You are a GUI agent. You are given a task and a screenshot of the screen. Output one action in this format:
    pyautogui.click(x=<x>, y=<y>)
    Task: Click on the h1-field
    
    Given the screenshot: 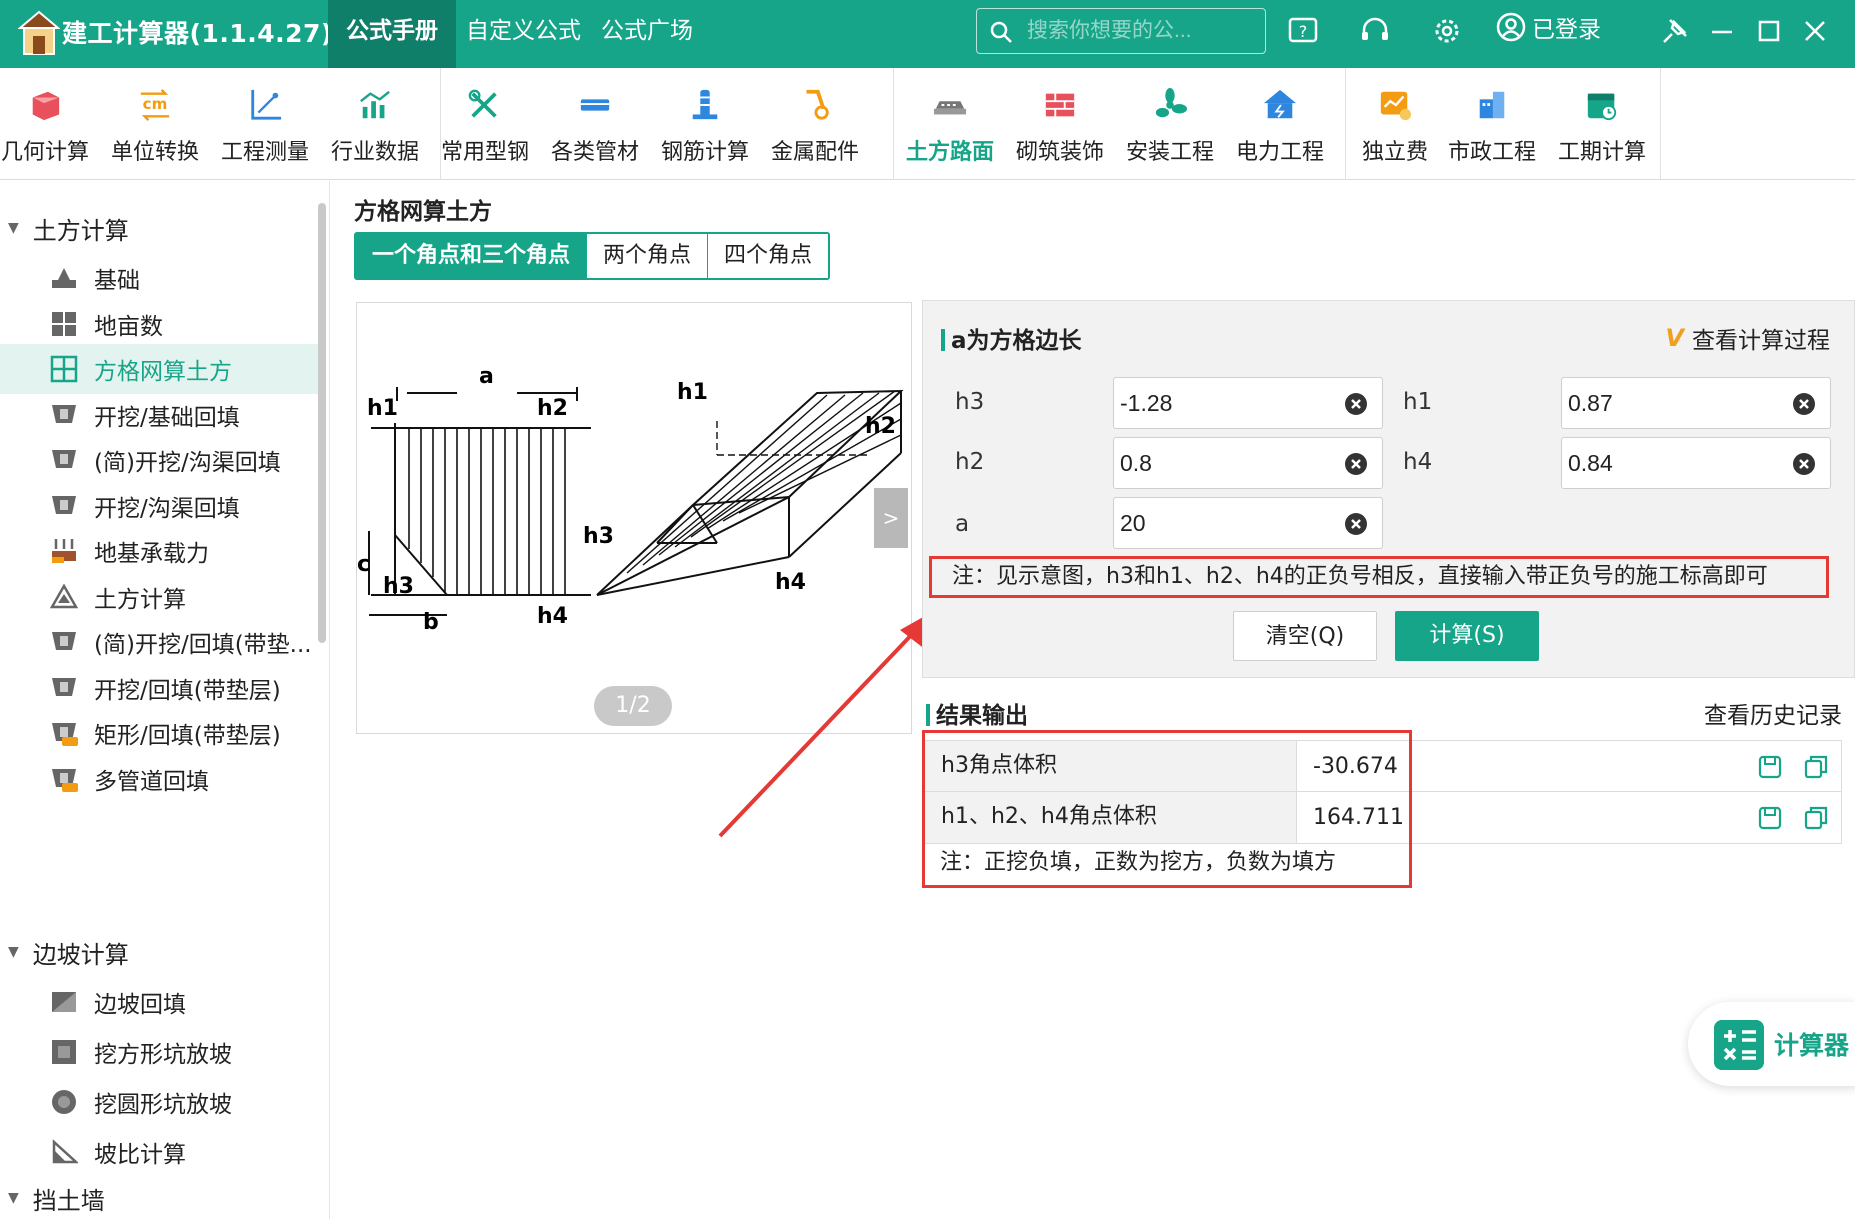 What is the action you would take?
    pyautogui.click(x=1696, y=403)
    